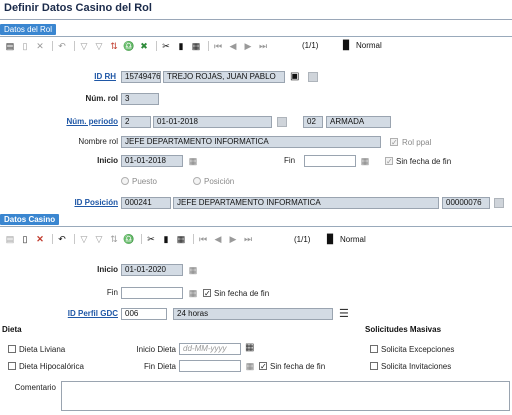  I want to click on list-icon: ☰, so click(344, 313).